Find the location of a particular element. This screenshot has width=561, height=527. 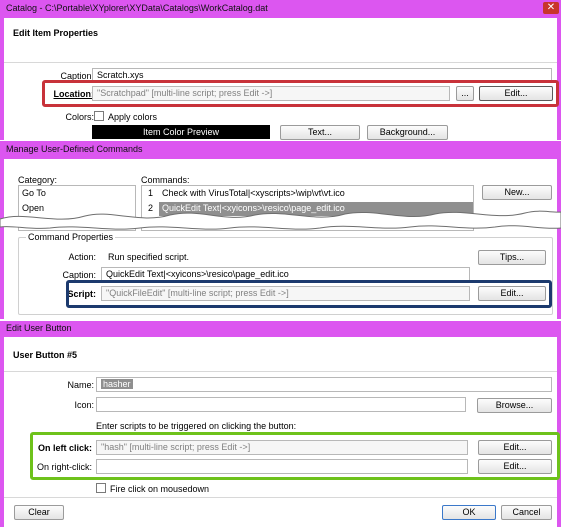

location-highlight is located at coordinates (300, 93).